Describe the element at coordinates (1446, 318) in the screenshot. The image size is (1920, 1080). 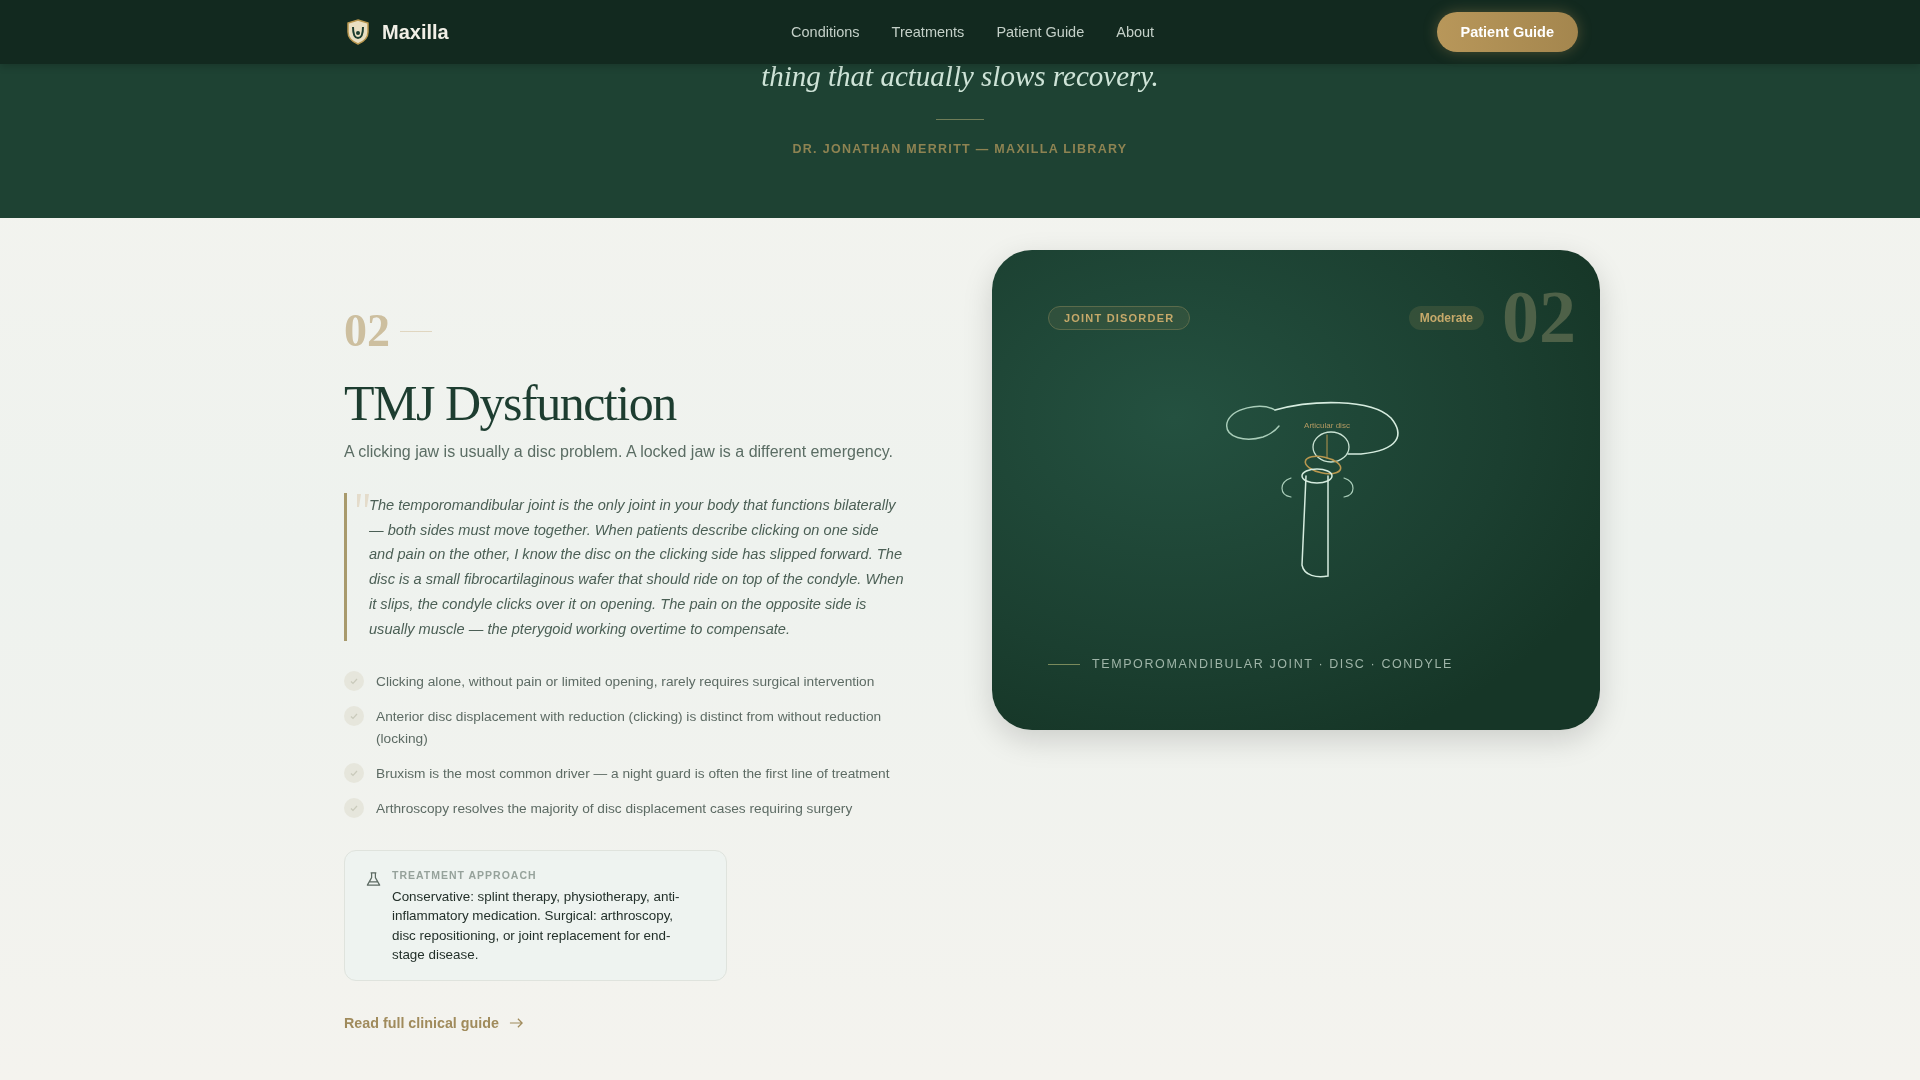
I see `severity-badge: Moderate` at that location.